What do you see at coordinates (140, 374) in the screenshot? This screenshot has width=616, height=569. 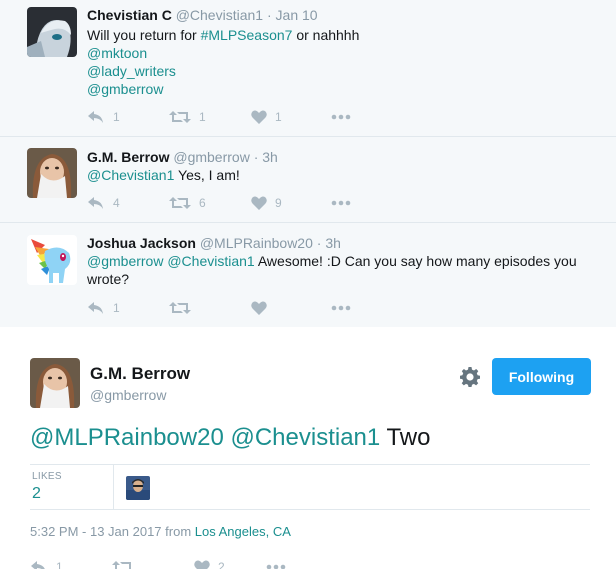 I see `main-author-name: G.M. Berrow` at bounding box center [140, 374].